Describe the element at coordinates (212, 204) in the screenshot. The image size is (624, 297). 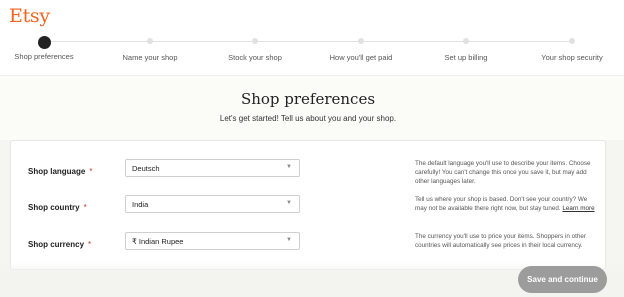
I see `shop-country-select: India ▼` at that location.